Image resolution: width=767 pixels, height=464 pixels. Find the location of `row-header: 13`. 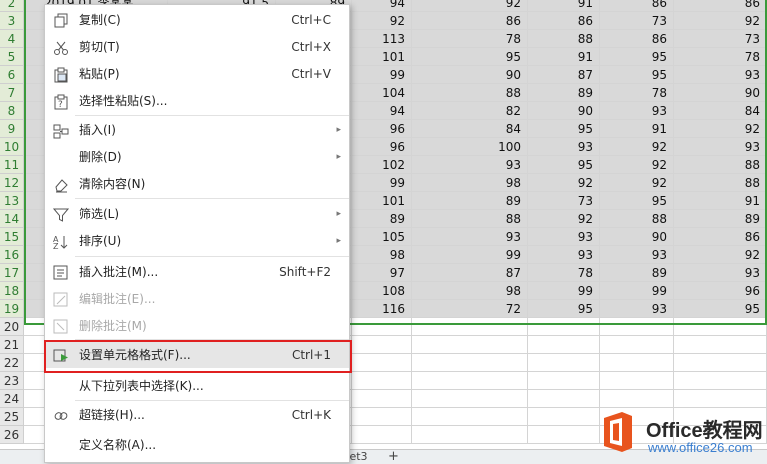

row-header: 13 is located at coordinates (12, 201).